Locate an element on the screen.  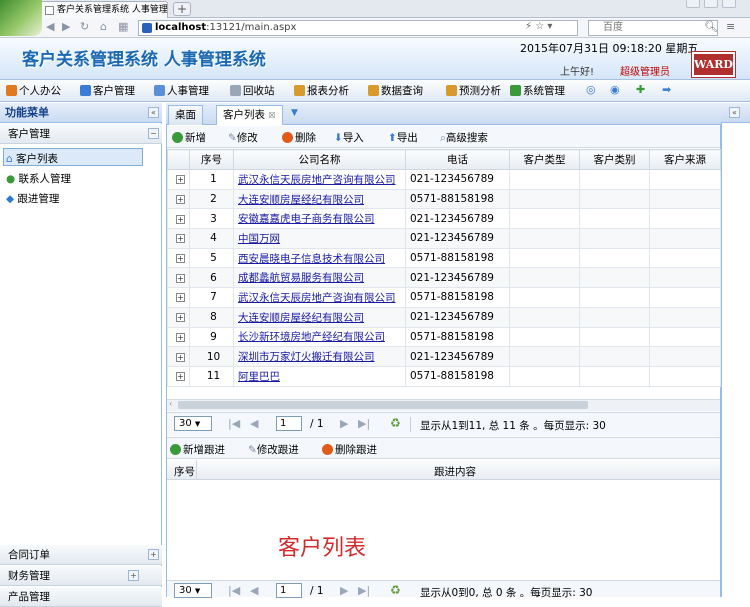
address-bar: localhost:13121/main.aspx is located at coordinates (358, 28).